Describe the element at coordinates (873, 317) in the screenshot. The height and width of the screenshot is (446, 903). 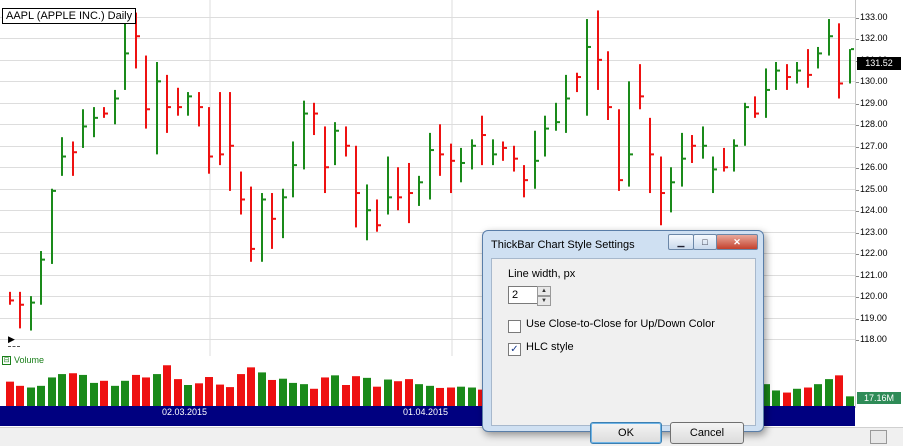
I see `price-tick-label: 119.00` at that location.